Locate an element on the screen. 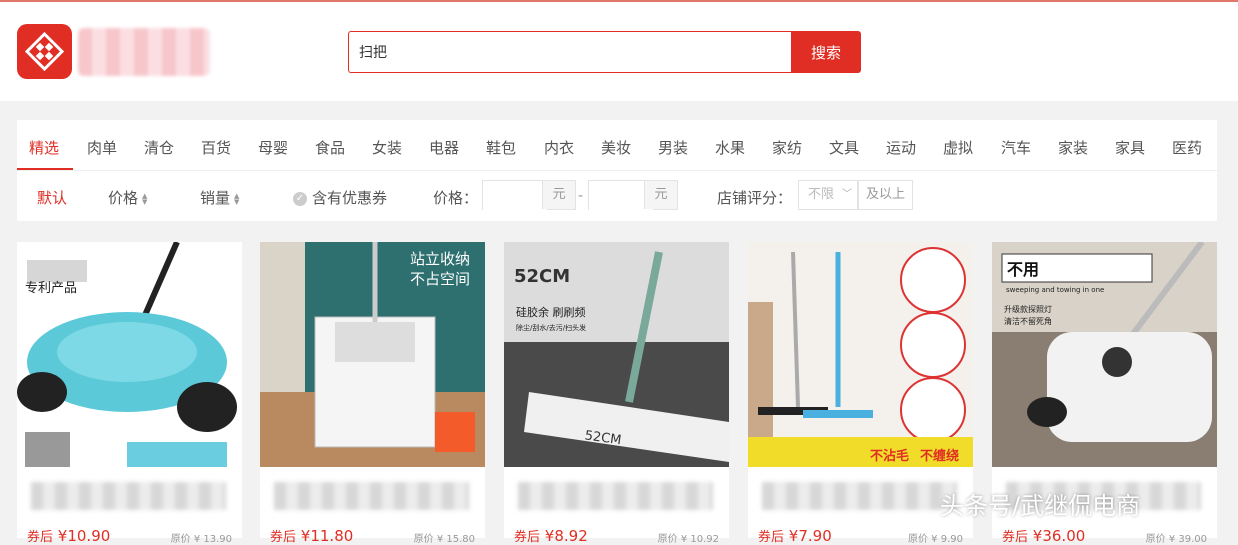  tab-category: 百货 is located at coordinates (216, 147).